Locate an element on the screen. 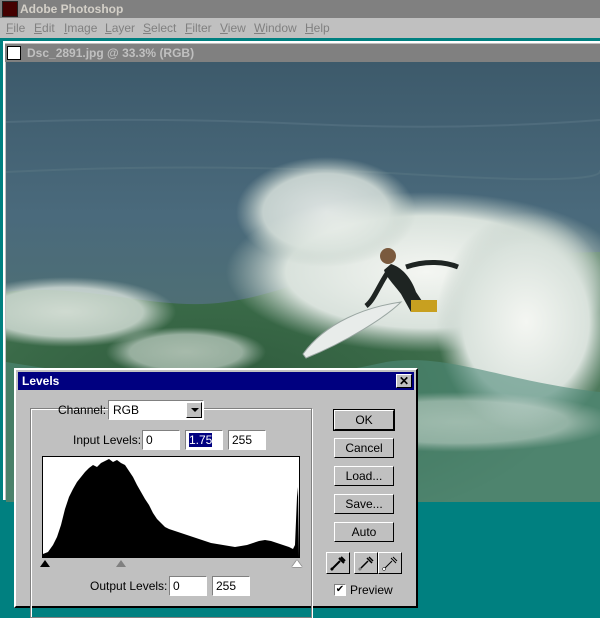 The width and height of the screenshot is (600, 618). auto-label: Auto is located at coordinates (364, 532).